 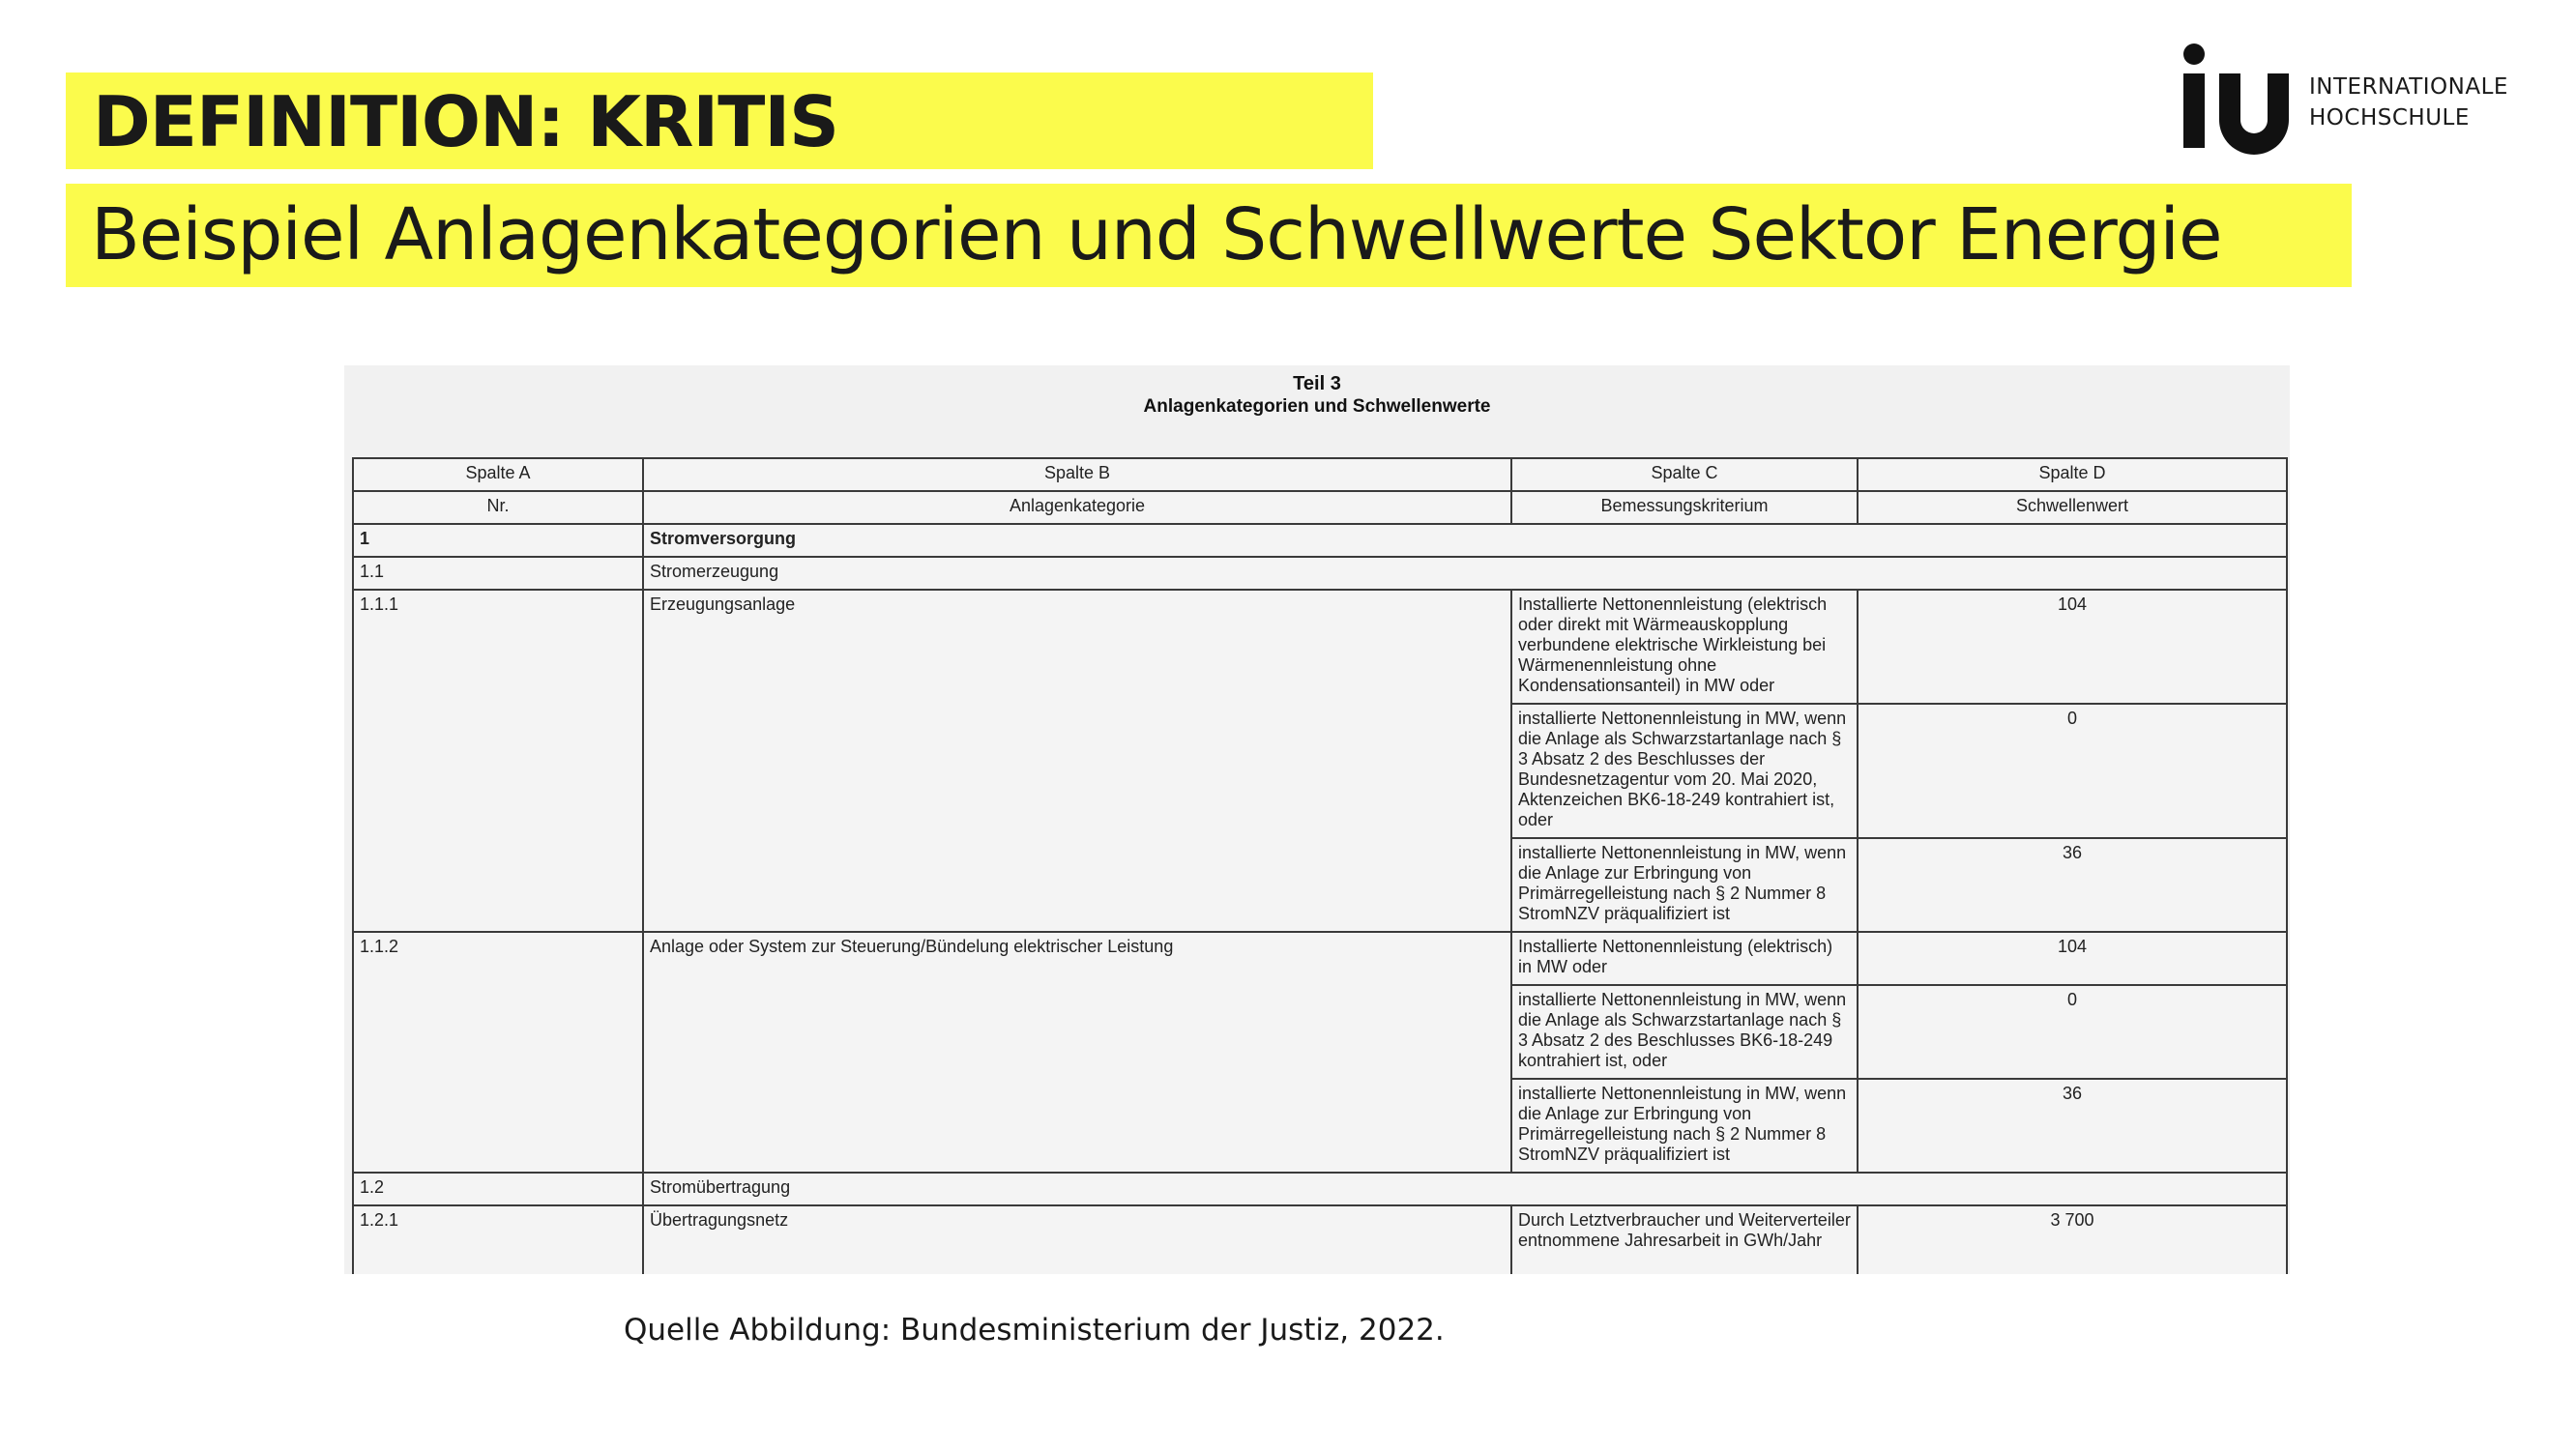 What do you see at coordinates (1077, 507) in the screenshot?
I see `header-anlagenkategorie: Anlagenkategorie` at bounding box center [1077, 507].